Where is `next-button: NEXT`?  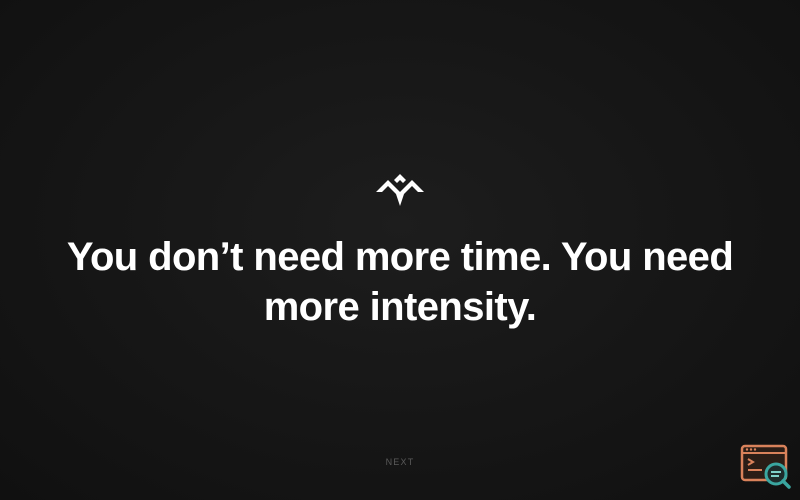 next-button: NEXT is located at coordinates (400, 462).